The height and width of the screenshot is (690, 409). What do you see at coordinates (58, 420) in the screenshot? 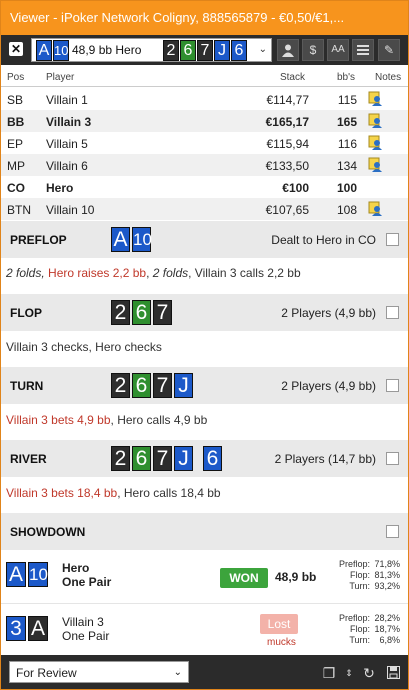
I see `action-segment: Villain 3 bets 4,9 bb` at bounding box center [58, 420].